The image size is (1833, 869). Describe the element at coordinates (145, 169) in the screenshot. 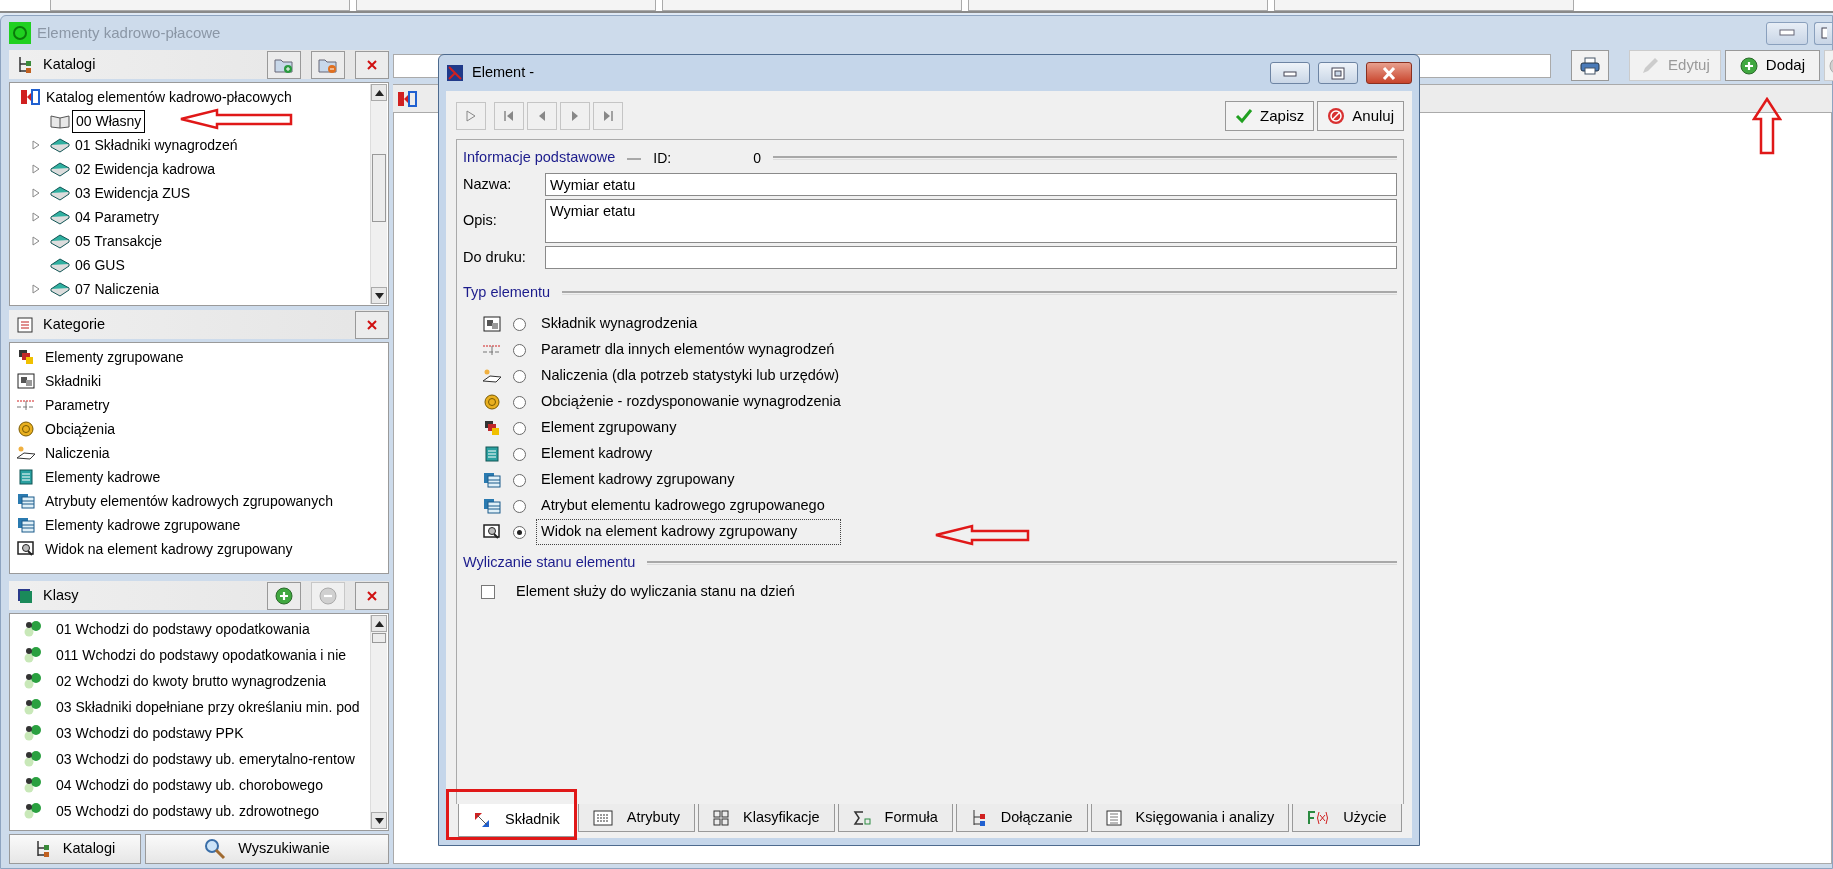

I see `tree-item: 02 Ewidencja kadrowa` at that location.